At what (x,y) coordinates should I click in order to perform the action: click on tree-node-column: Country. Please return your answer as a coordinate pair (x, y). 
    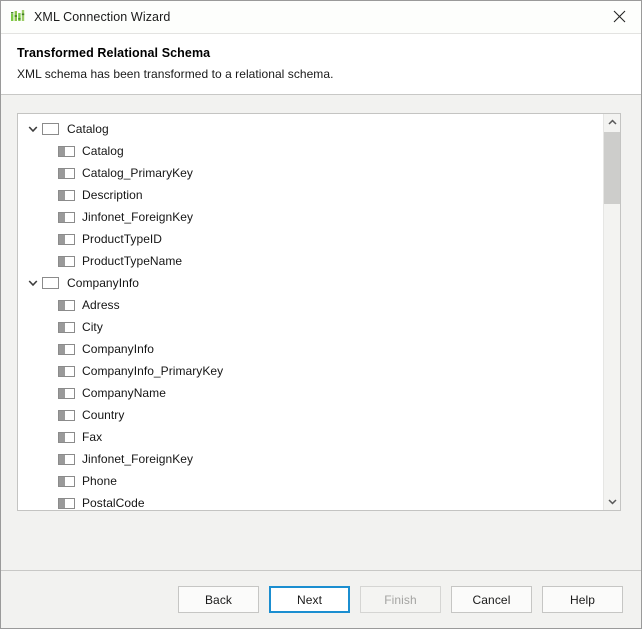
    Looking at the image, I should click on (310, 415).